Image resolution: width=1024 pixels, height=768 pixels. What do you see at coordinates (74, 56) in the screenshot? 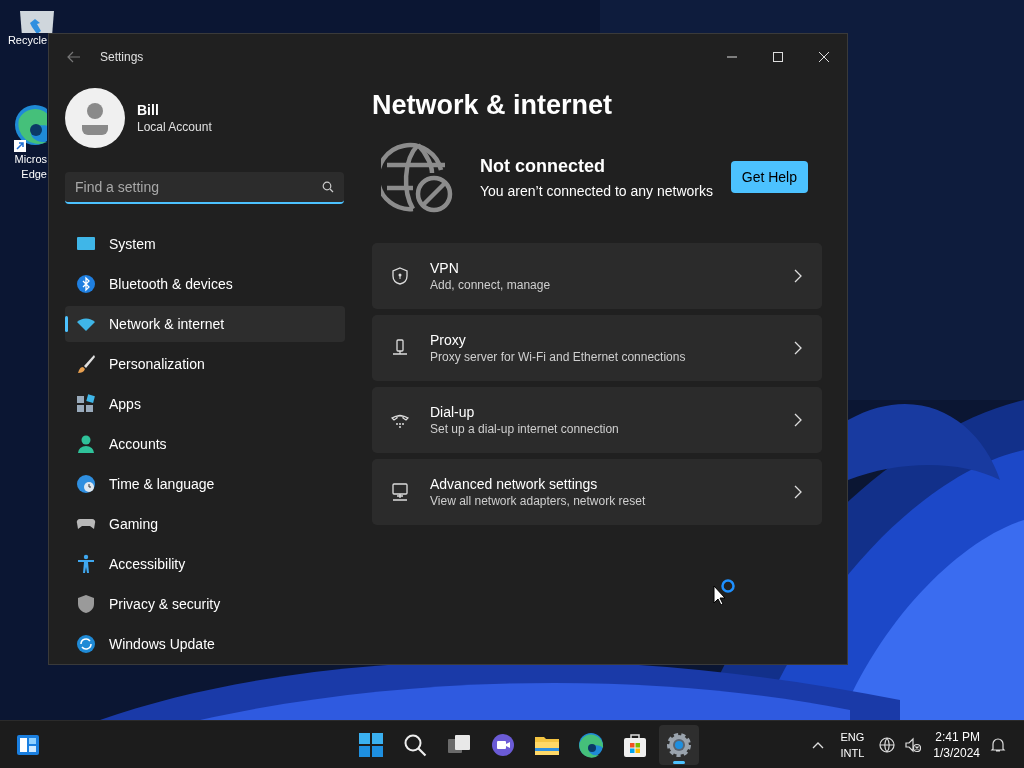
I see `back-icon` at bounding box center [74, 56].